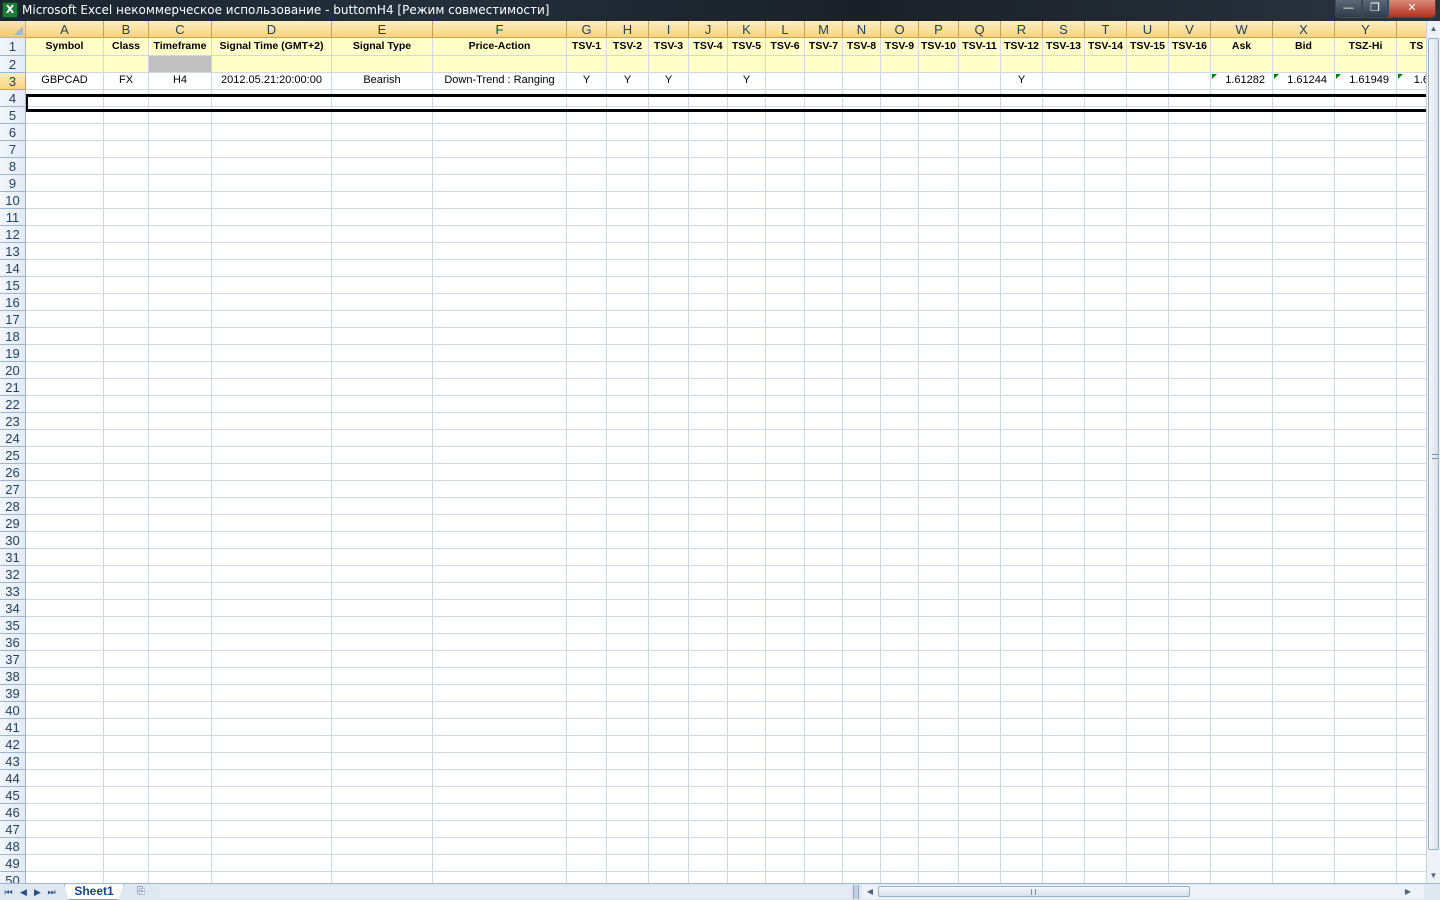 The image size is (1440, 900). Describe the element at coordinates (51, 892) in the screenshot. I see `last-sheet-icon: ⏭` at that location.